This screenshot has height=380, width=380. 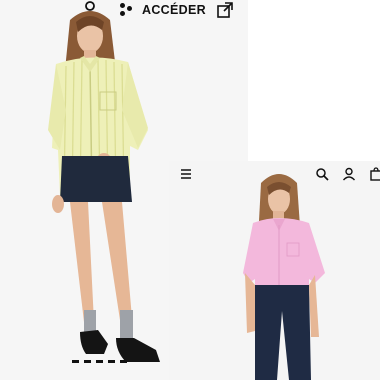 I want to click on access-button: ACCÉDER, so click(x=163, y=10).